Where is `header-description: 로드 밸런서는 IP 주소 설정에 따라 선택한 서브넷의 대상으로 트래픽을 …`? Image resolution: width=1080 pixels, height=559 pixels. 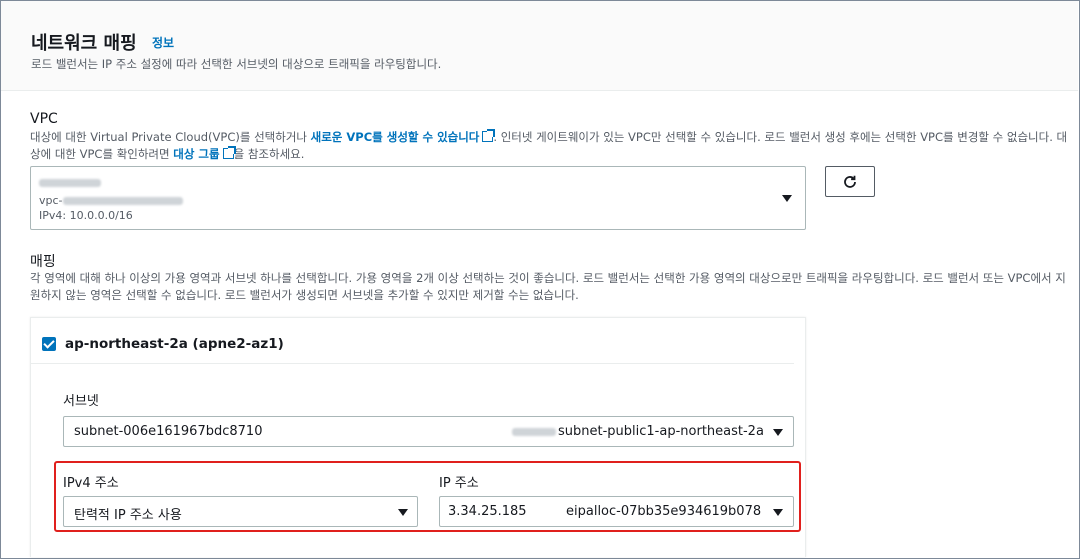 header-description: 로드 밸런서는 IP 주소 설정에 따라 선택한 서브넷의 대상으로 트래픽을 … is located at coordinates (236, 64).